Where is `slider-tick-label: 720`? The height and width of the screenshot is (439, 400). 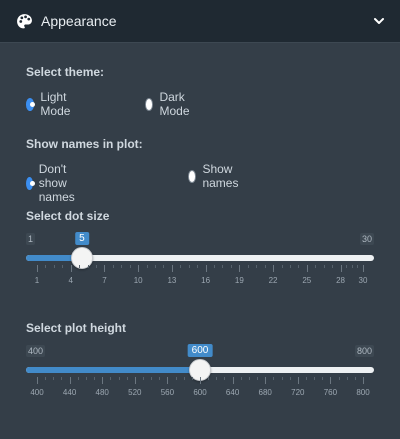 slider-tick-label: 720 is located at coordinates (298, 392).